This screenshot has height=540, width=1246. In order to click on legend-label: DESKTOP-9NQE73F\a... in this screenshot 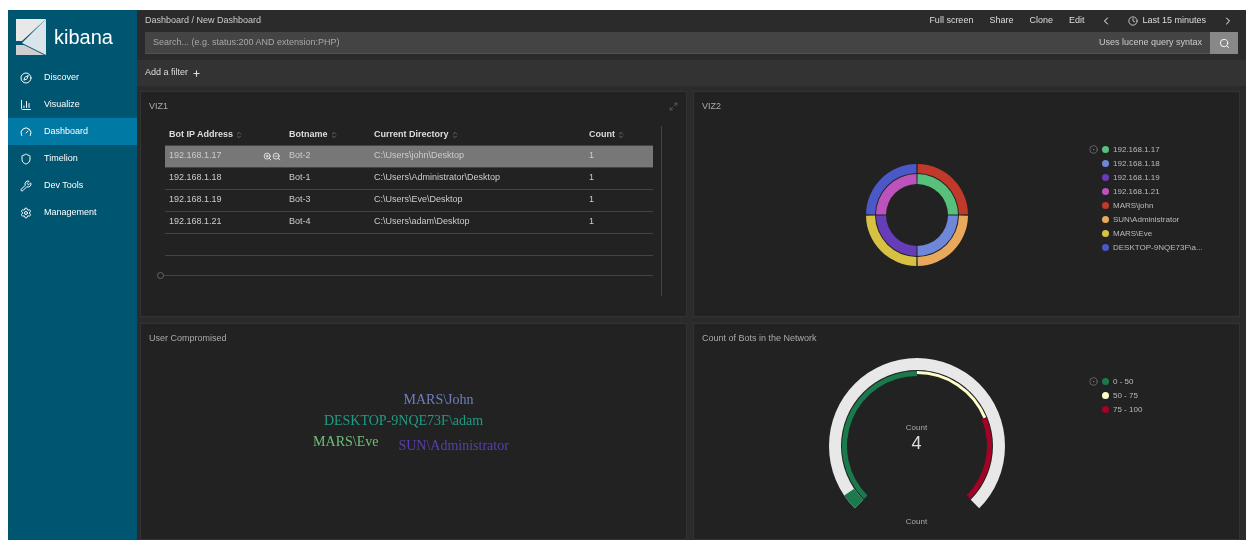, I will do `click(1158, 247)`.